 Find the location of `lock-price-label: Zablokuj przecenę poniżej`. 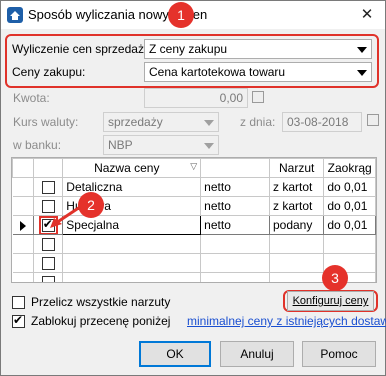

lock-price-label: Zablokuj przecenę poniżej is located at coordinates (101, 321).